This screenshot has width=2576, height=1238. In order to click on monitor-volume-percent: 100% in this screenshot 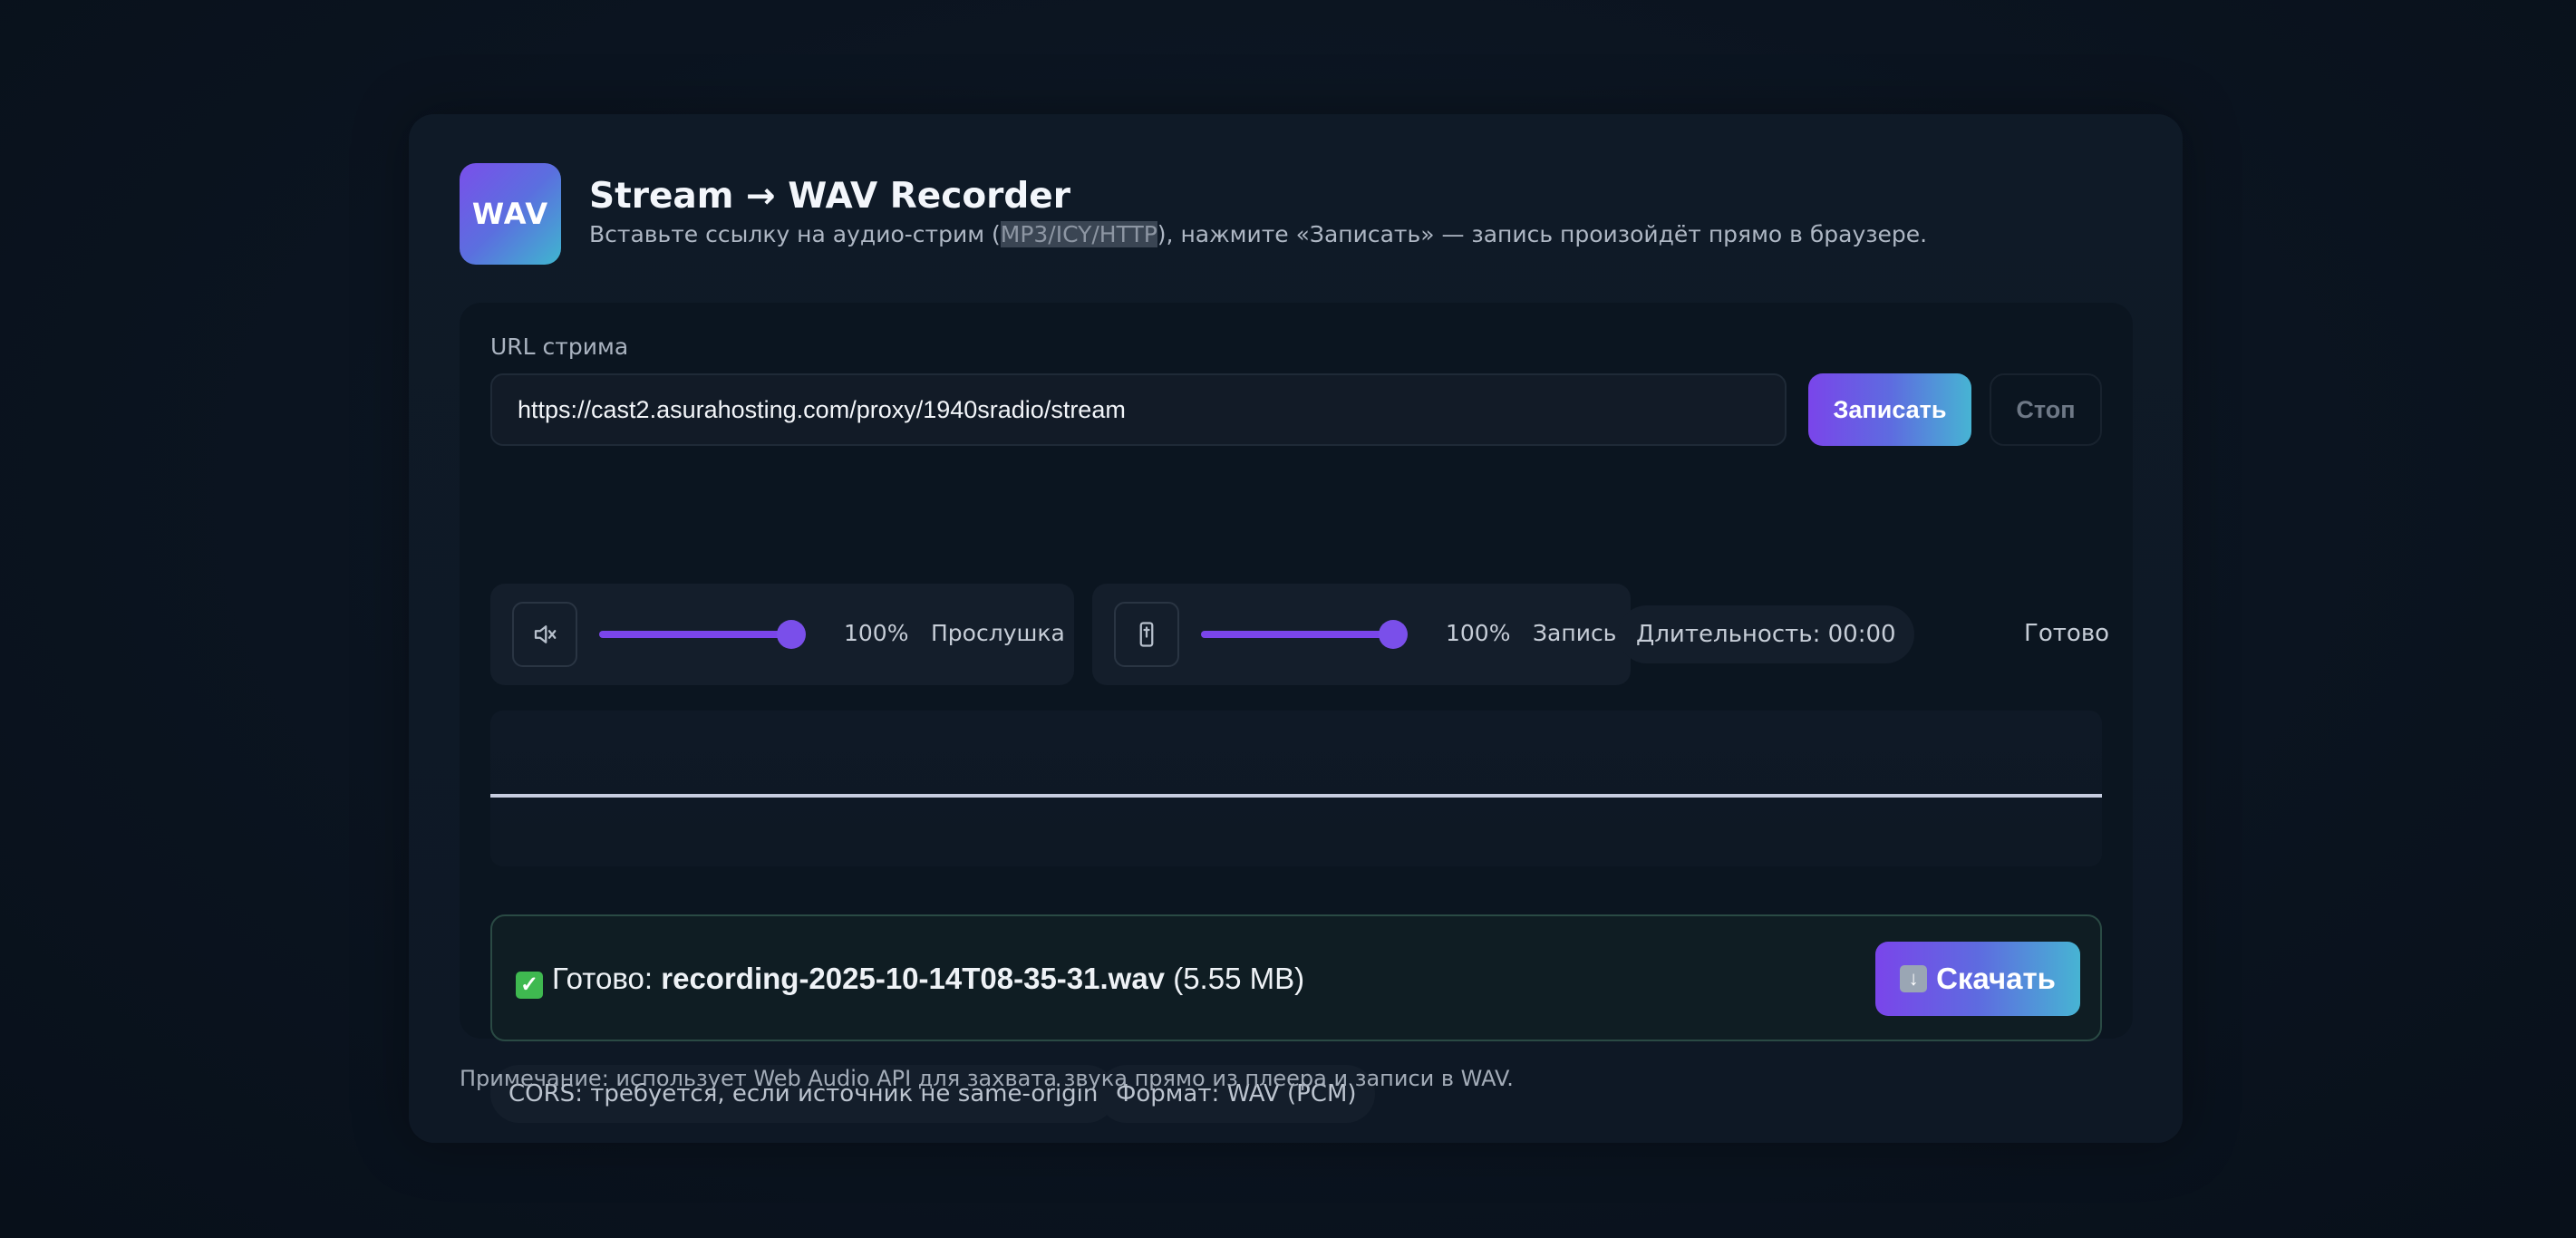, I will do `click(876, 633)`.